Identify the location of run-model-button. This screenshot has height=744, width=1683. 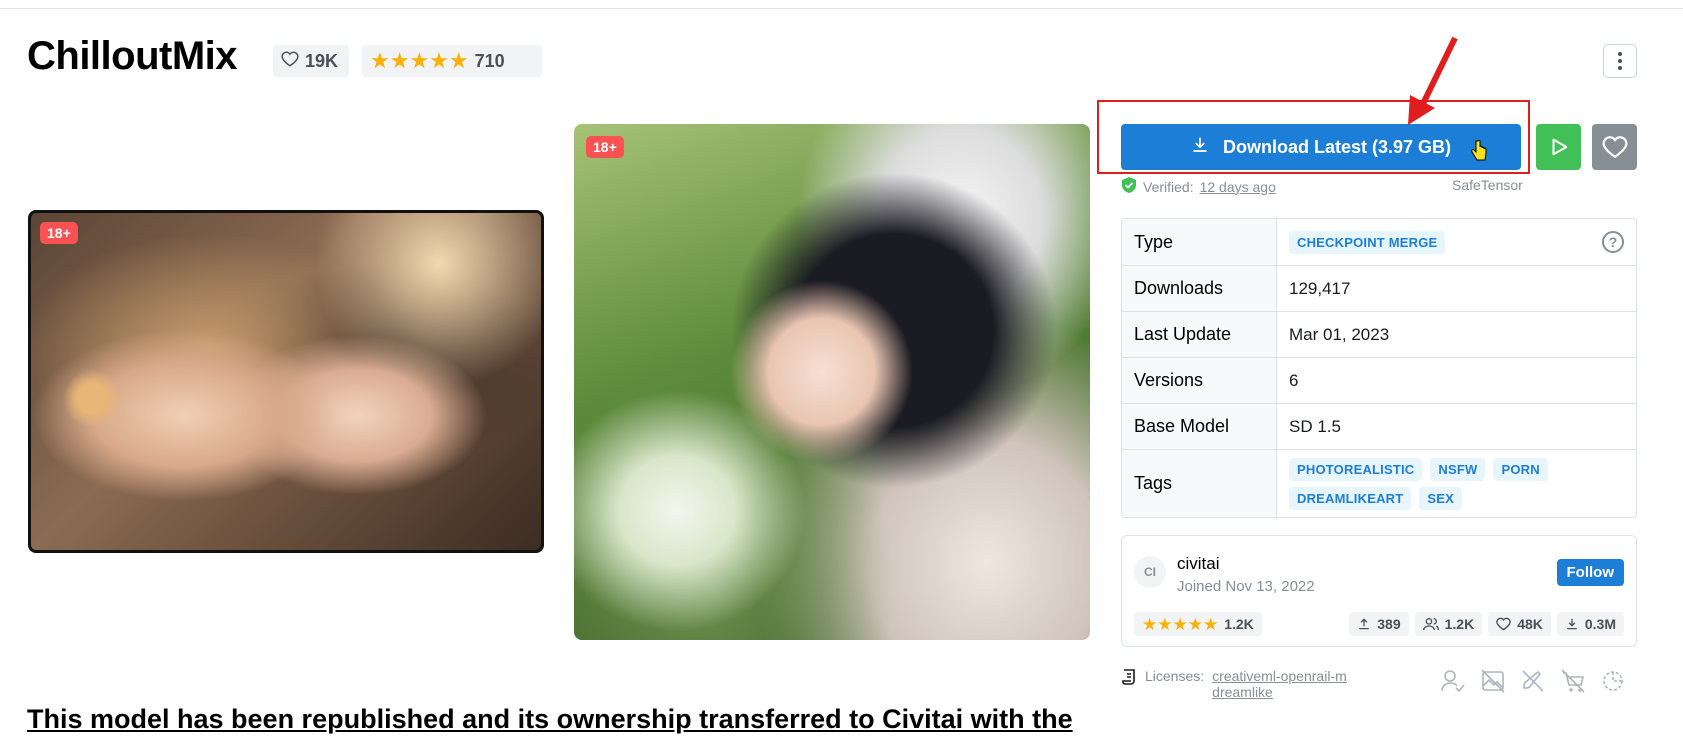
(1558, 147).